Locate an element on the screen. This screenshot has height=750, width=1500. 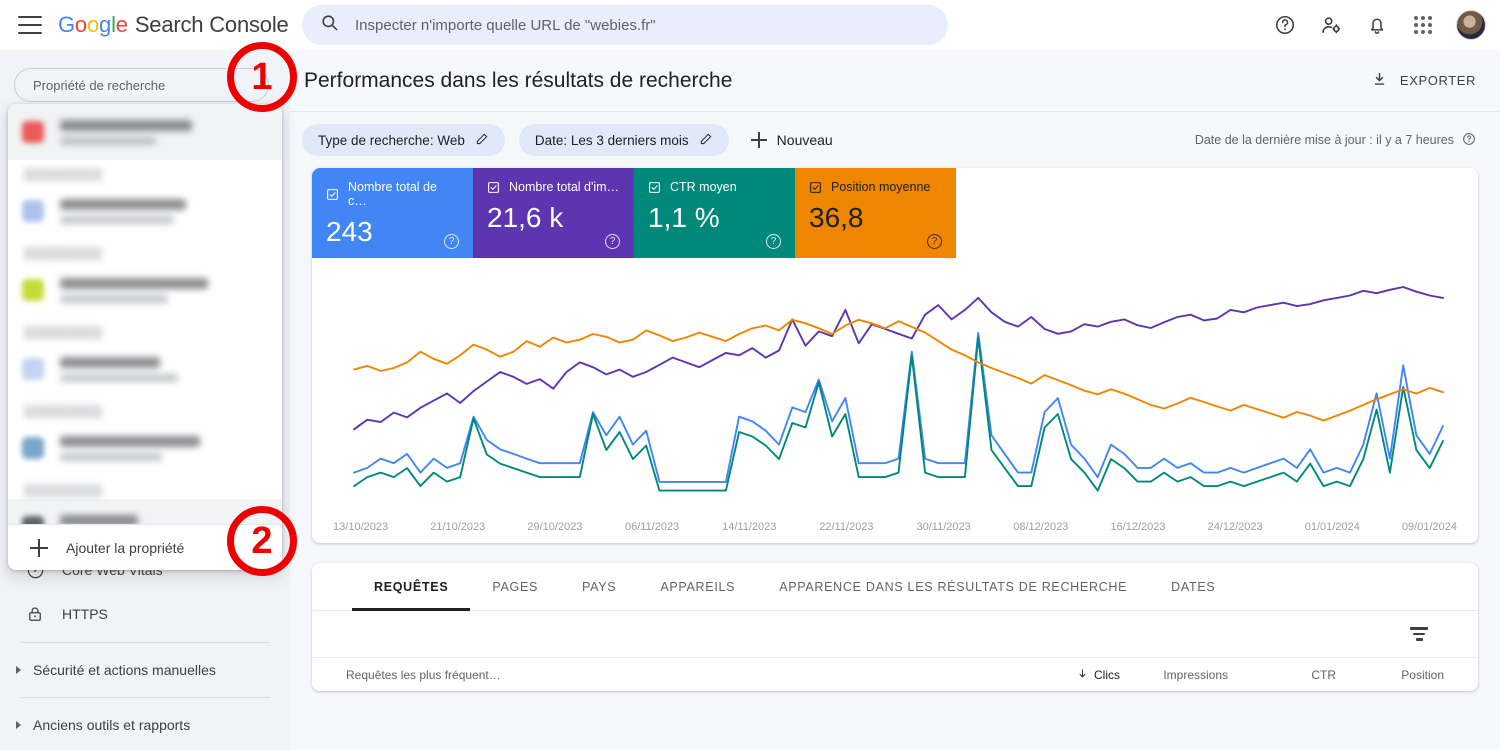
top-app-bar: Google Search Console is located at coordinates (750, 25).